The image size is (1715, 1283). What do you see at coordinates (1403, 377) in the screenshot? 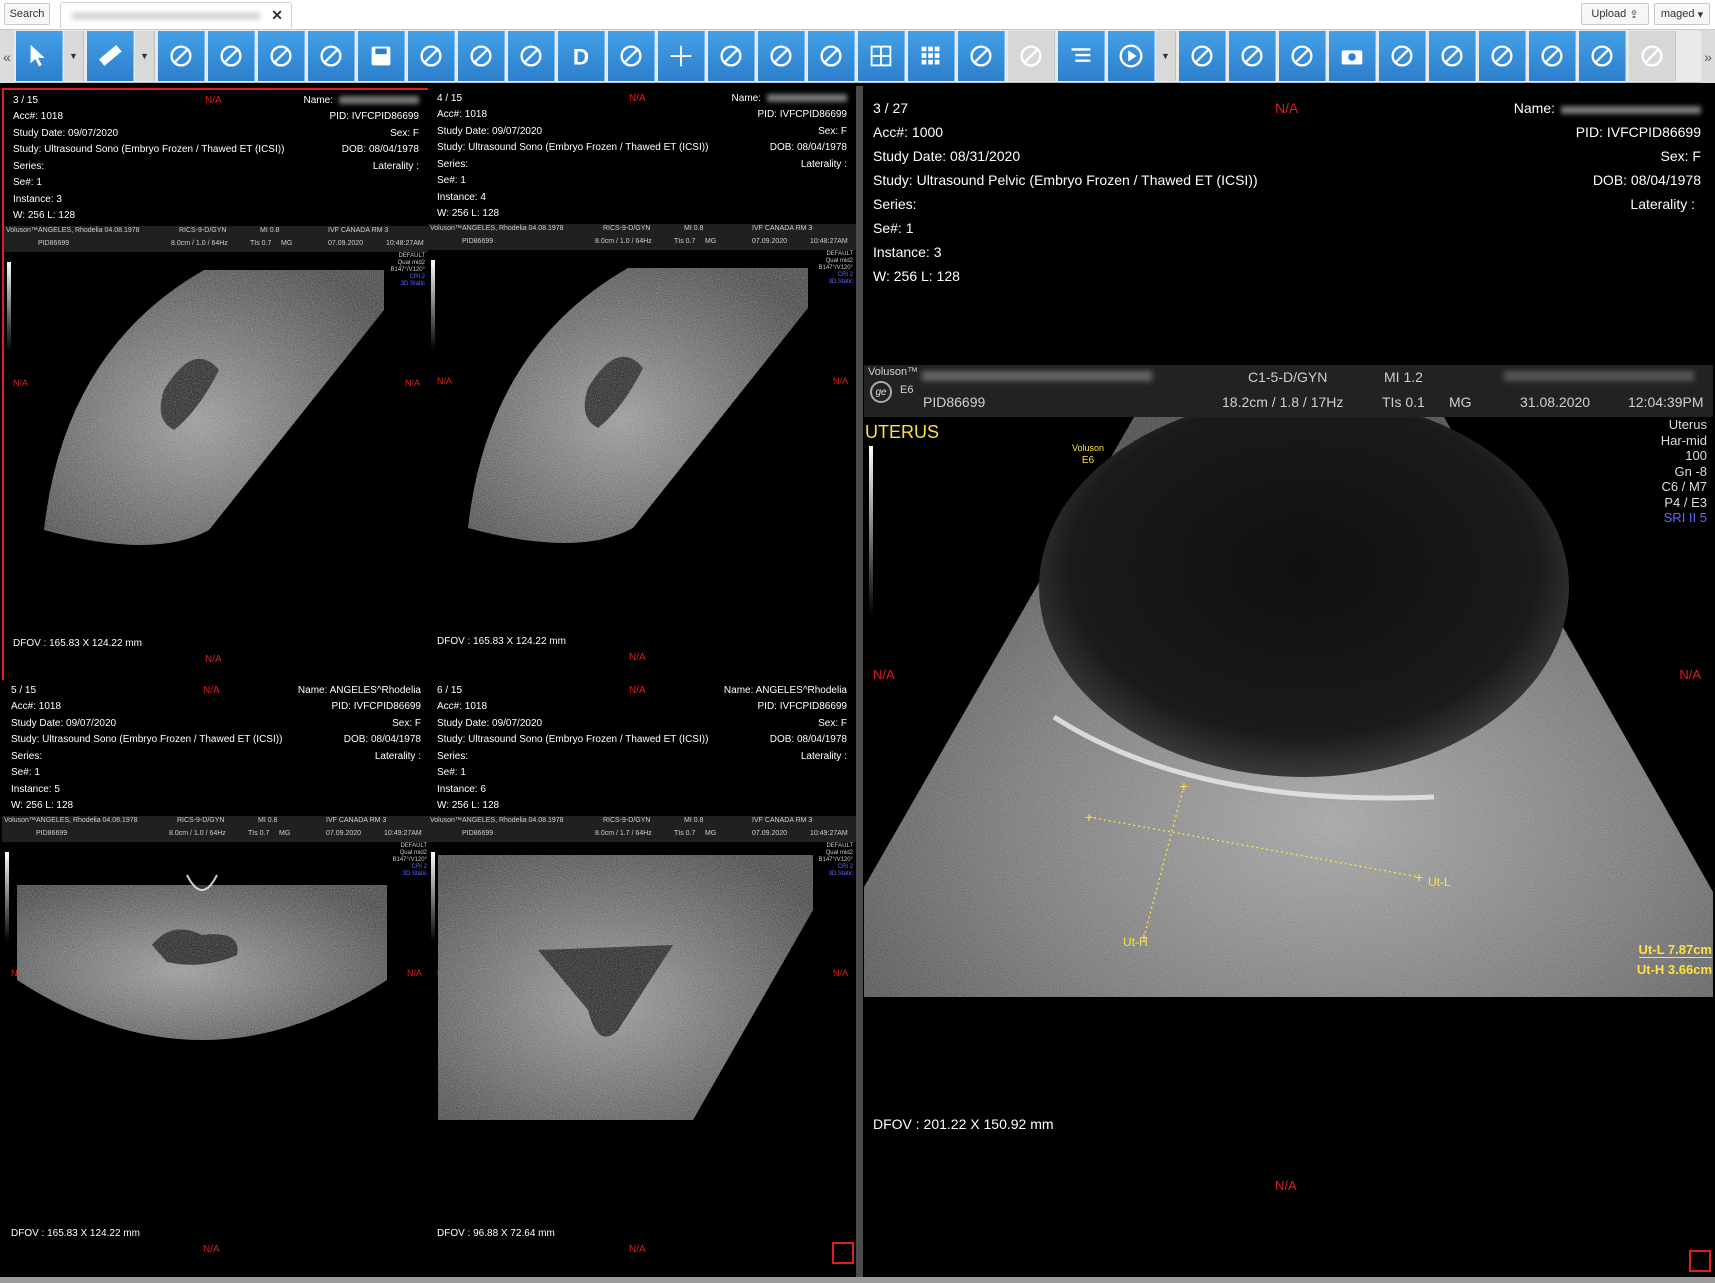
I see `mi-label: MI 1.2` at bounding box center [1403, 377].